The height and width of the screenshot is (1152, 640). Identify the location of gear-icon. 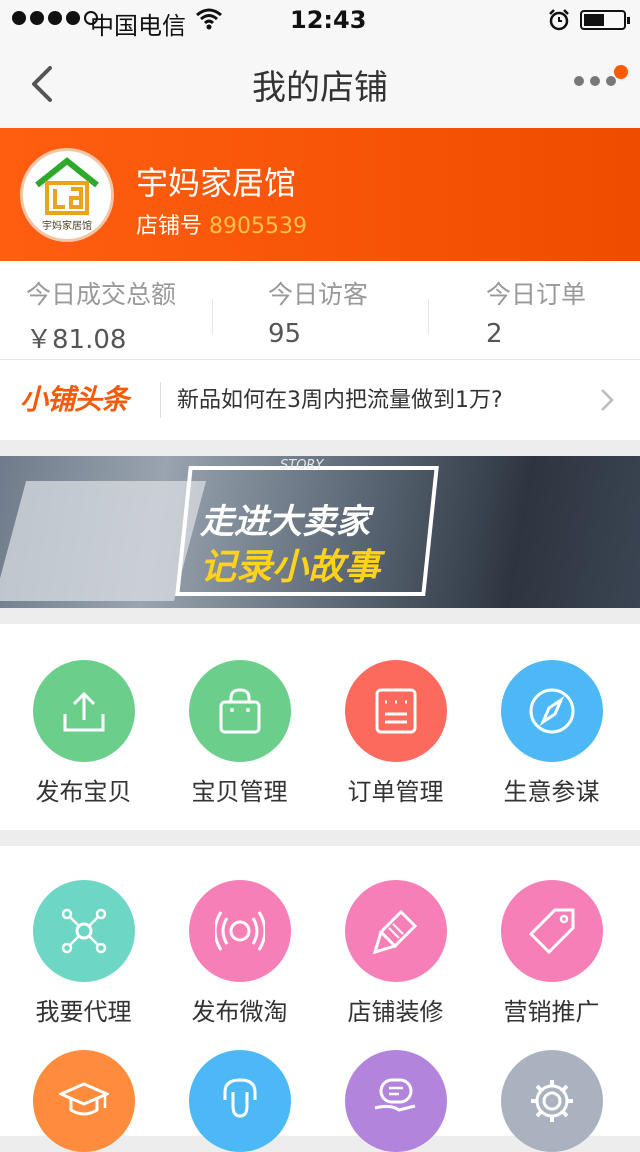
(551, 1101).